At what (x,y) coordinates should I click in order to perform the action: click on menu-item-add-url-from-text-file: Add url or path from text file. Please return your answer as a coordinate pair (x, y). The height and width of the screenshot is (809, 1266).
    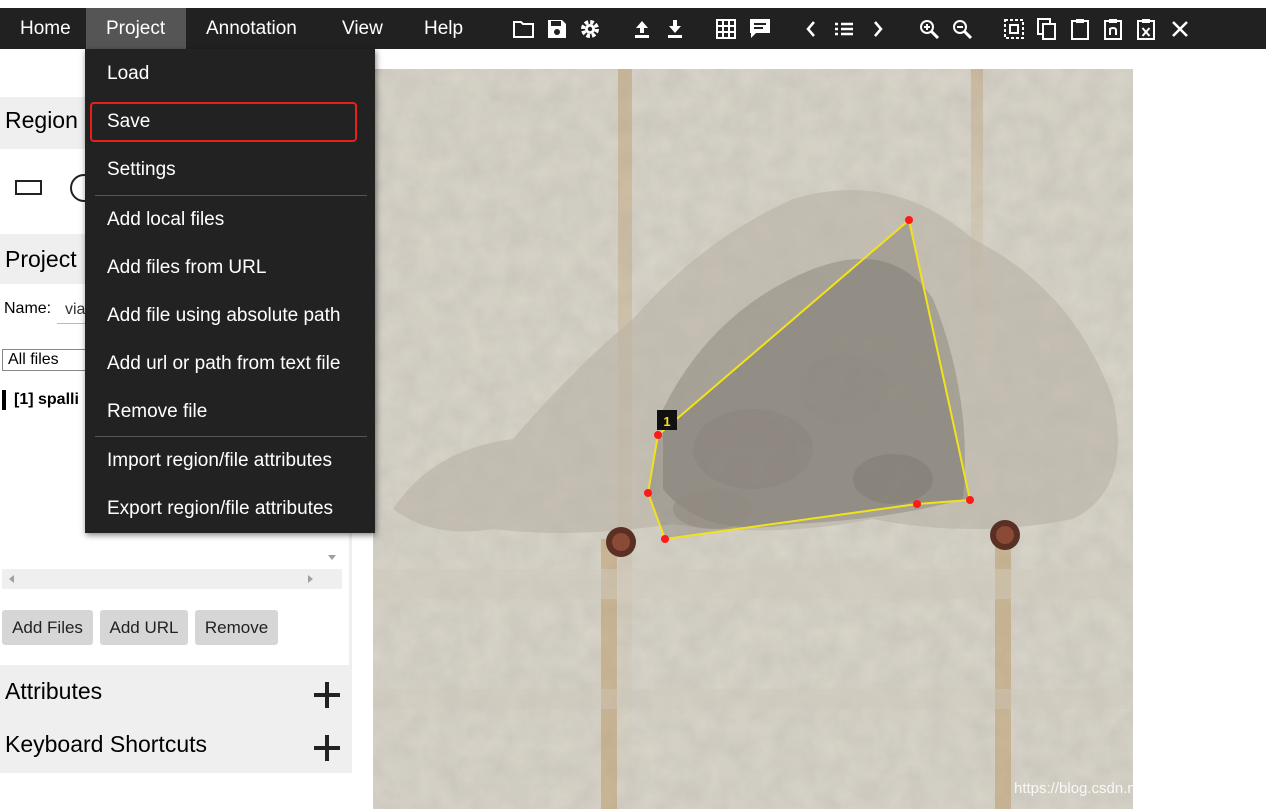
    Looking at the image, I should click on (223, 364).